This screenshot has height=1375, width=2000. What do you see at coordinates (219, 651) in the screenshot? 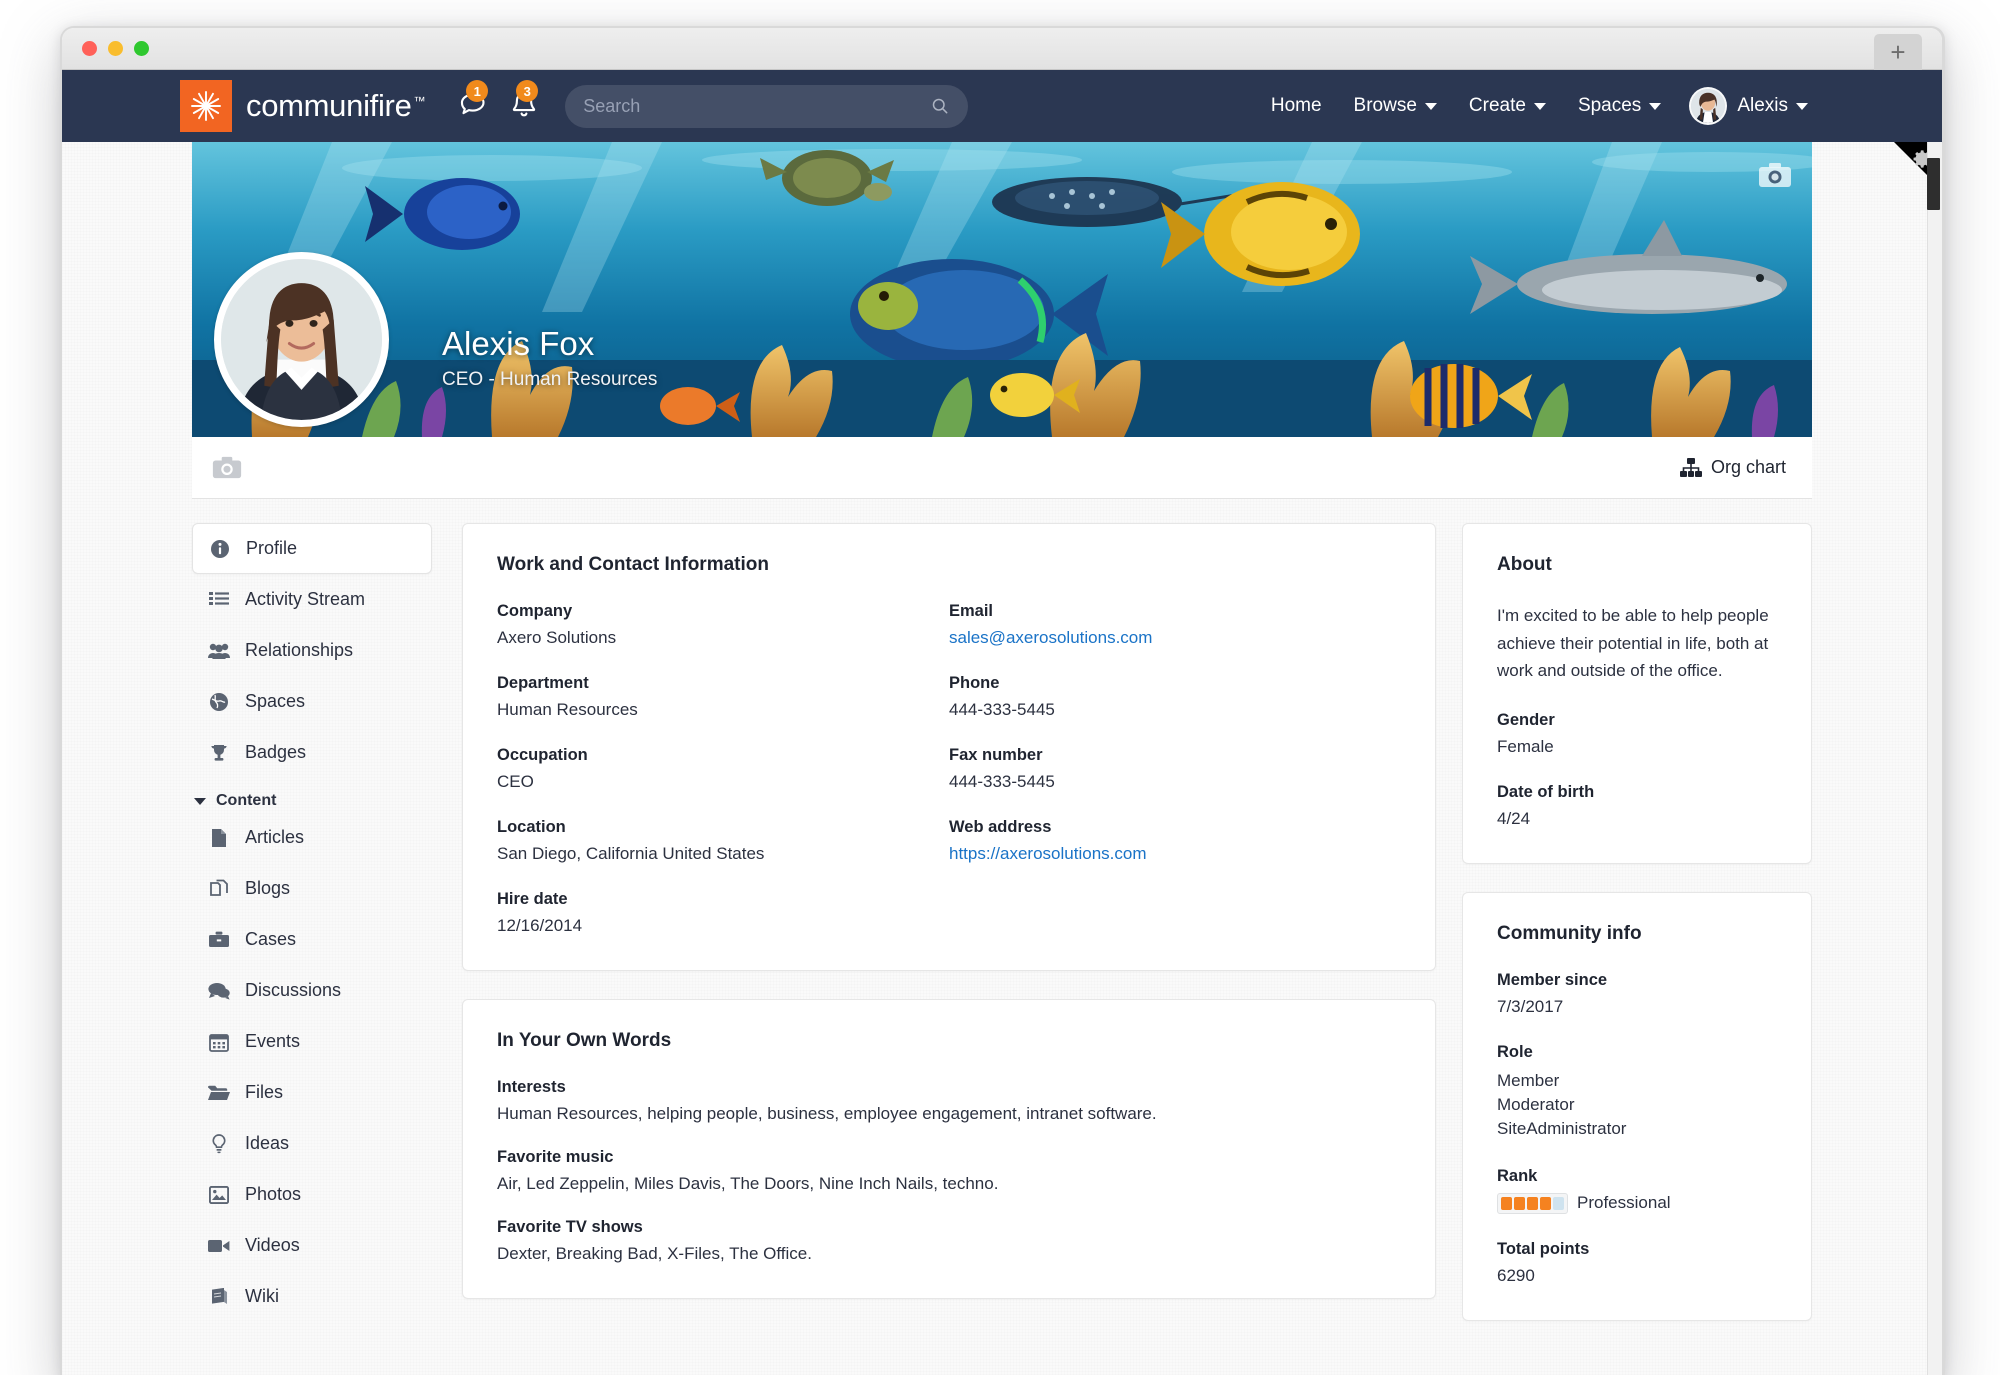
I see `users-icon` at bounding box center [219, 651].